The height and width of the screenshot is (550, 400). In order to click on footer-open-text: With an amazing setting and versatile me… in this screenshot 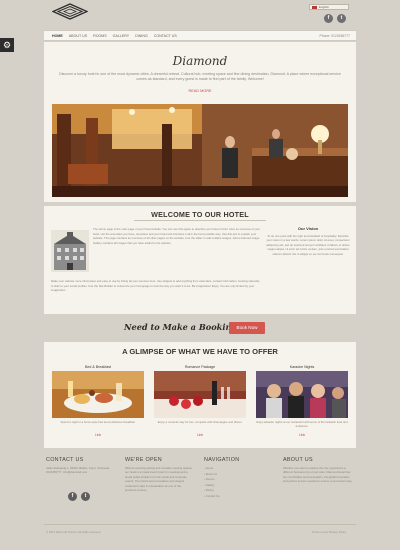, I will do `click(159, 479)`.